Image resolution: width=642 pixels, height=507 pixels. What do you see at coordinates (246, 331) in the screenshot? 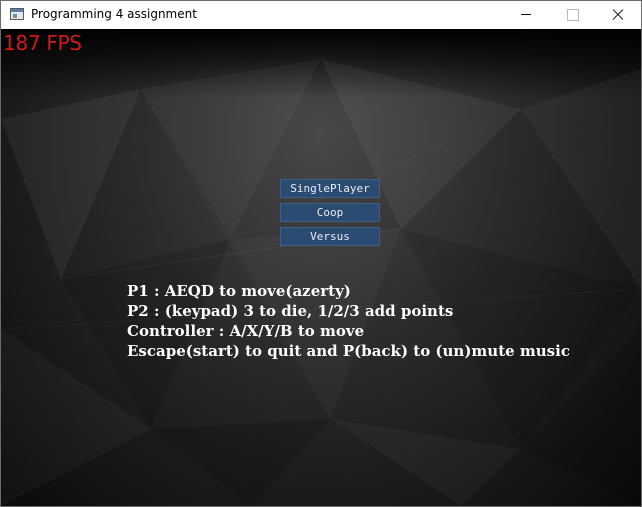
I see `instruction-controller: Controller : A/X/Y/B to move` at bounding box center [246, 331].